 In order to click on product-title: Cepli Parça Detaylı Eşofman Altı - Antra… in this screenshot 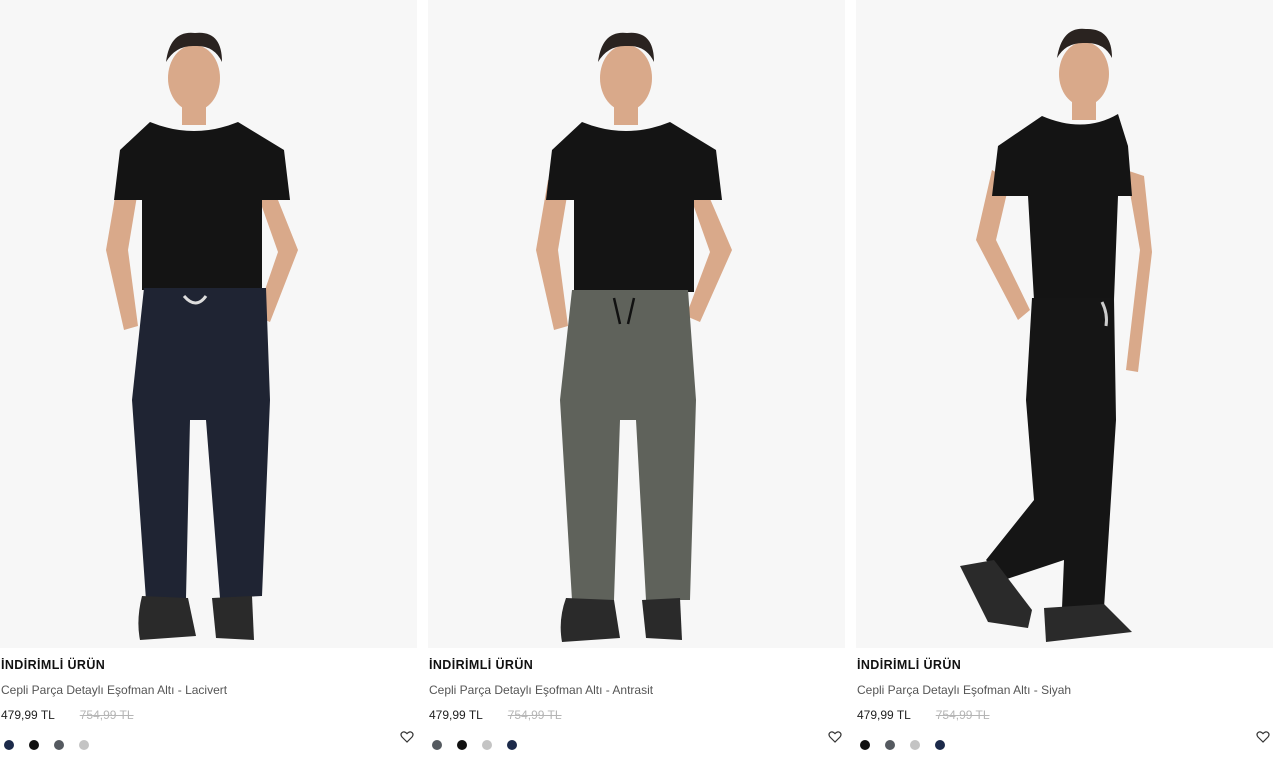, I will do `click(541, 690)`.